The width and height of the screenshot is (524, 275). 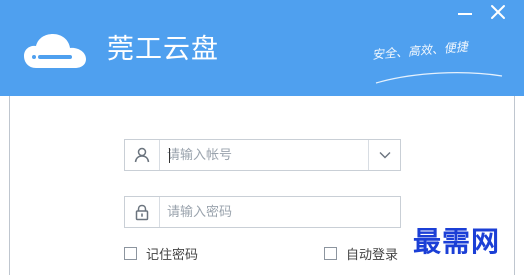 I want to click on chevron-down-icon, so click(x=384, y=155).